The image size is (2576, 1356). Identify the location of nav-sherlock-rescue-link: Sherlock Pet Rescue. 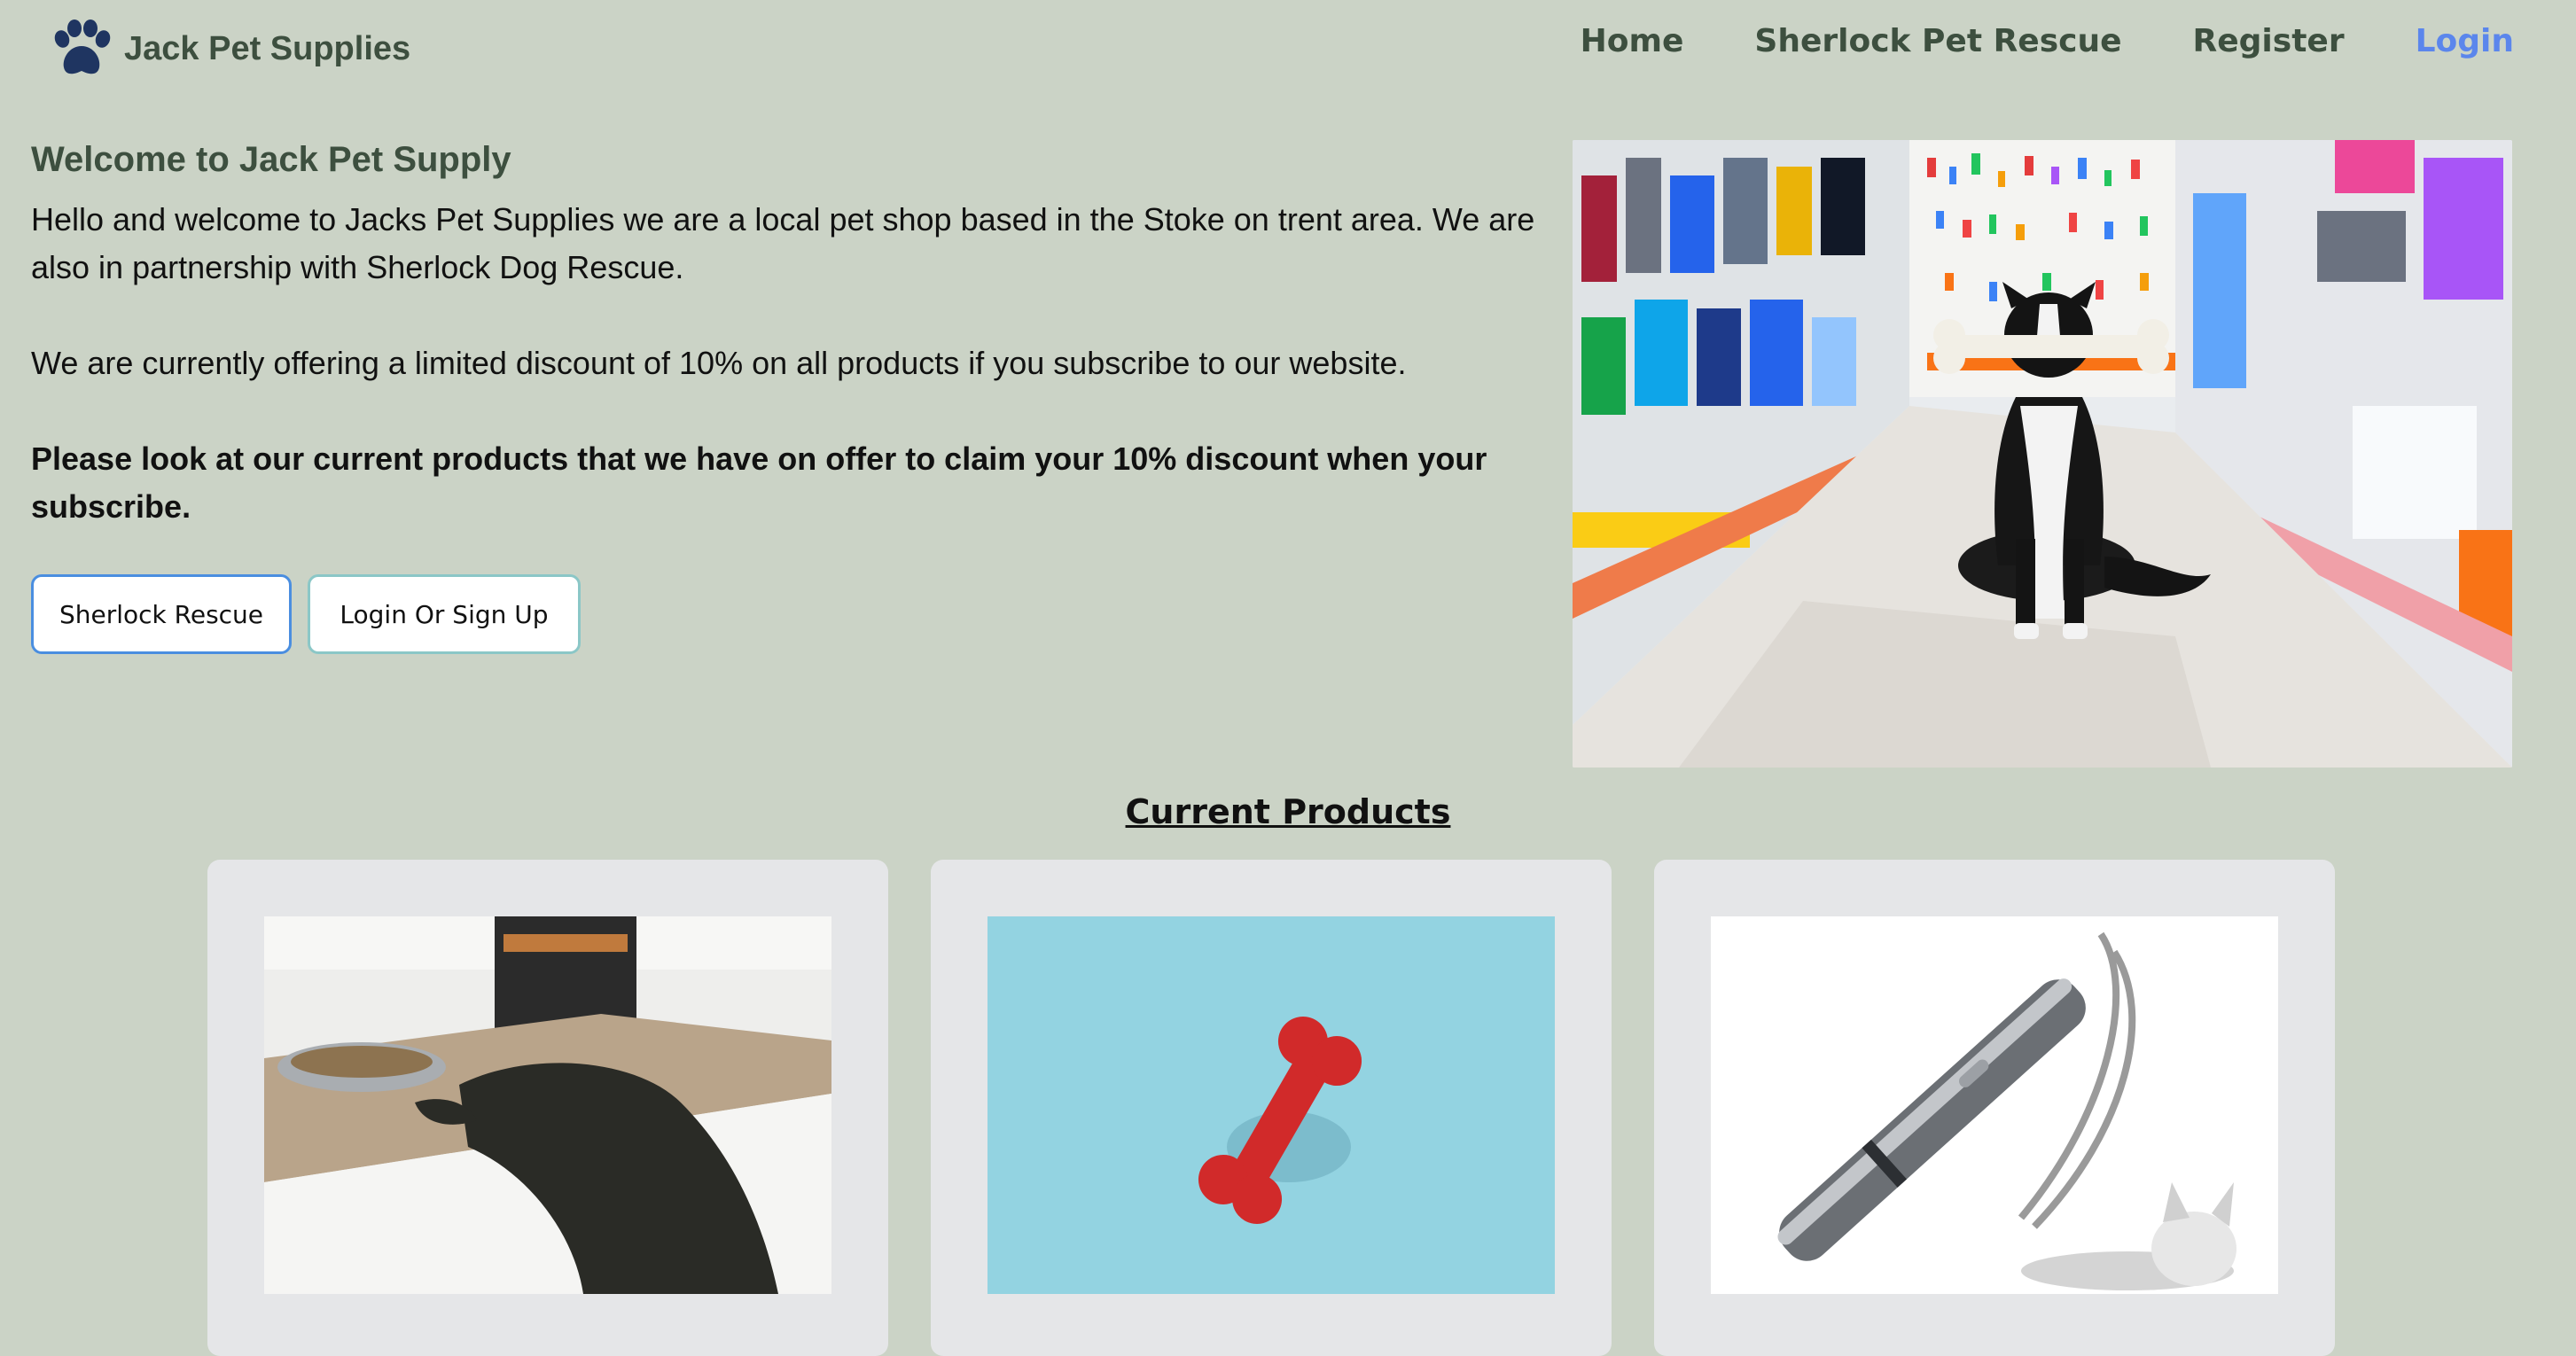
(1937, 41).